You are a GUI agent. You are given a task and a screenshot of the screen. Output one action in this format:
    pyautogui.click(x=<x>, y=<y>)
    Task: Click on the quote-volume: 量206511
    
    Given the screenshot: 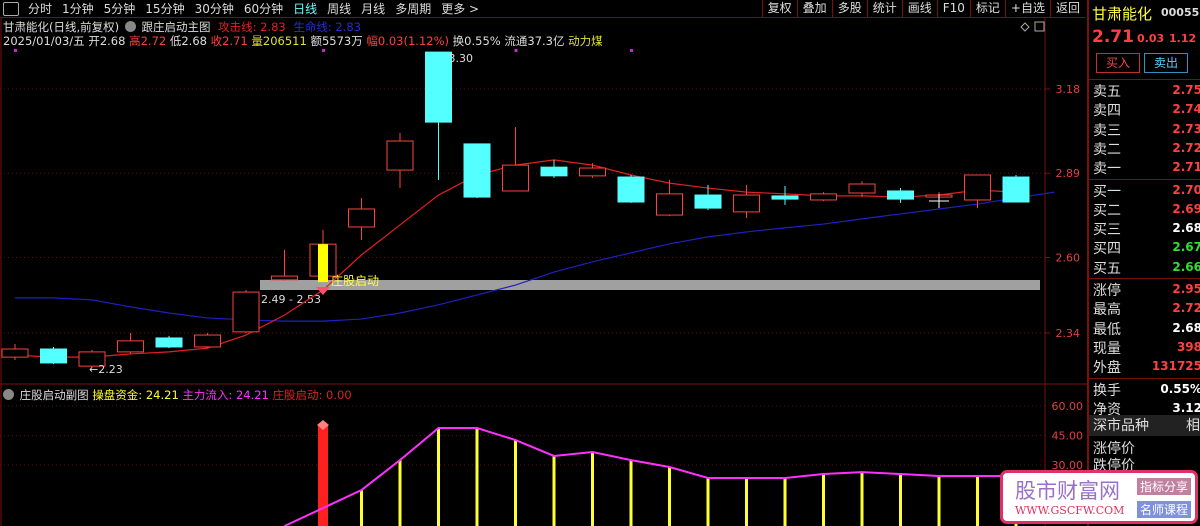 What is the action you would take?
    pyautogui.click(x=279, y=41)
    